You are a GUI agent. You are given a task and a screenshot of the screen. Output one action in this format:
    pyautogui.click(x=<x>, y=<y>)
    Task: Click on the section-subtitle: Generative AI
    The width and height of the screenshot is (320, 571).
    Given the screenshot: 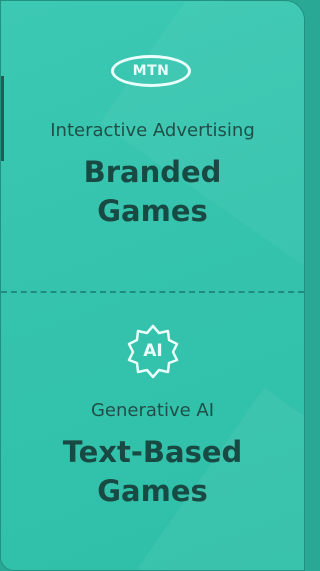 What is the action you would take?
    pyautogui.click(x=152, y=410)
    